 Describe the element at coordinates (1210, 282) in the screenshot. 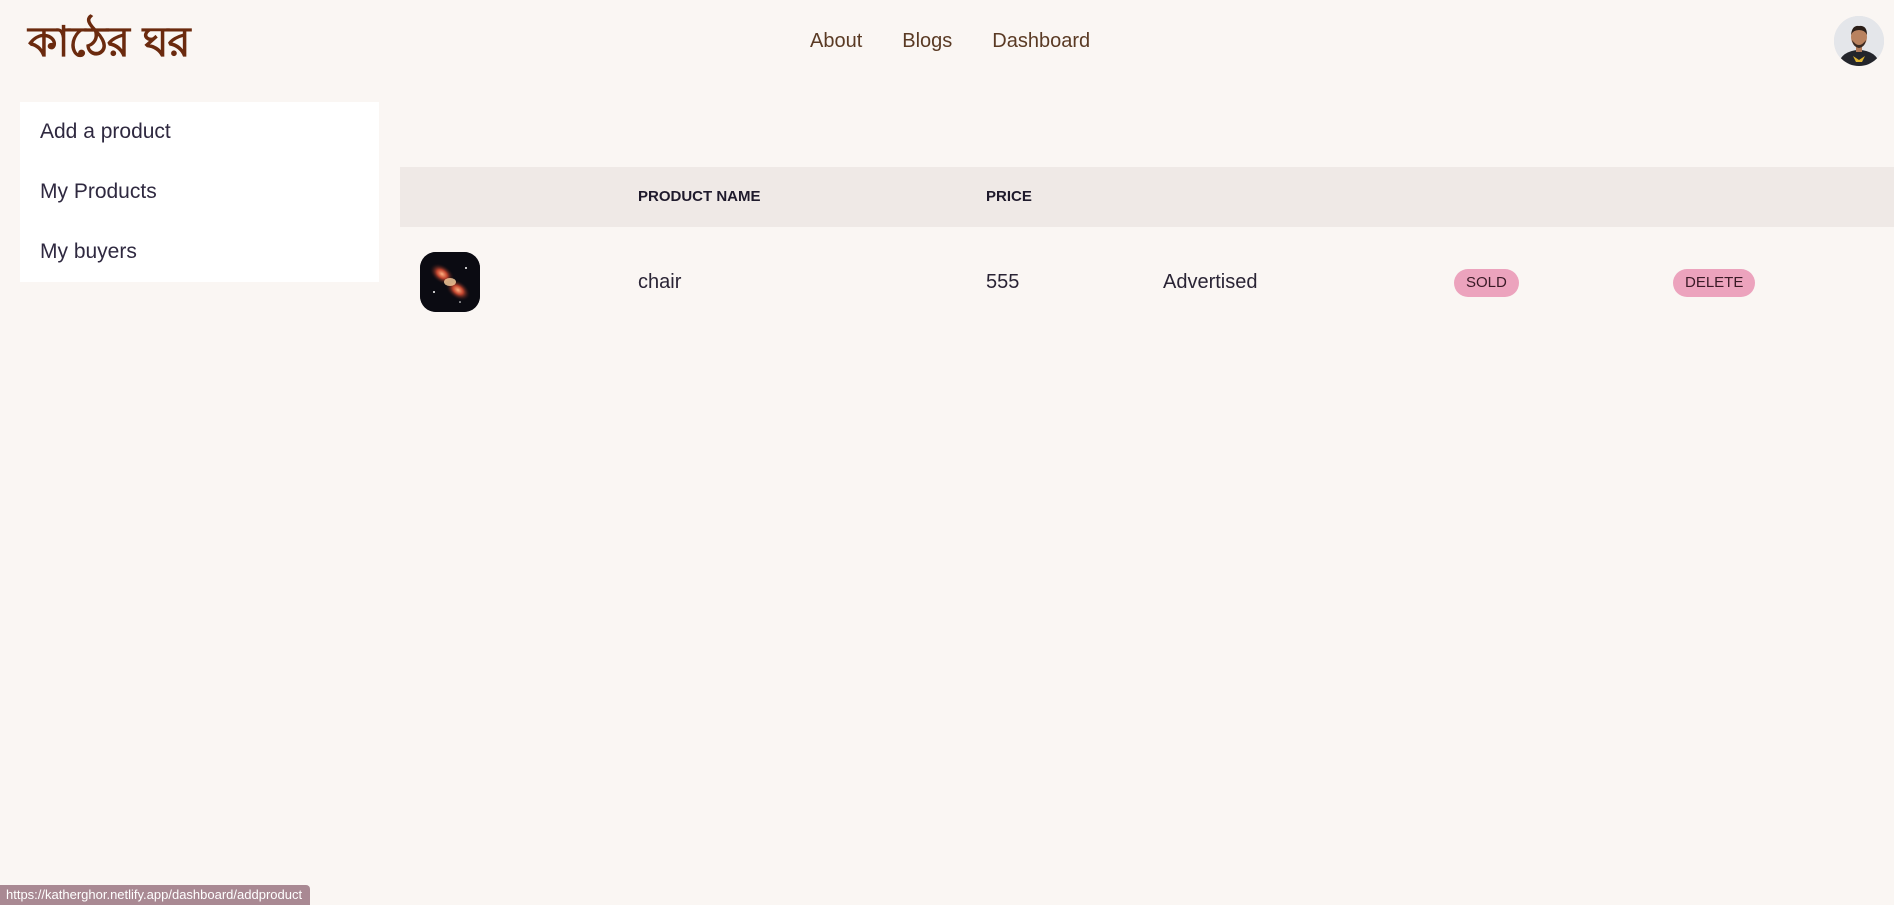

I see `cell-status: Advertised` at that location.